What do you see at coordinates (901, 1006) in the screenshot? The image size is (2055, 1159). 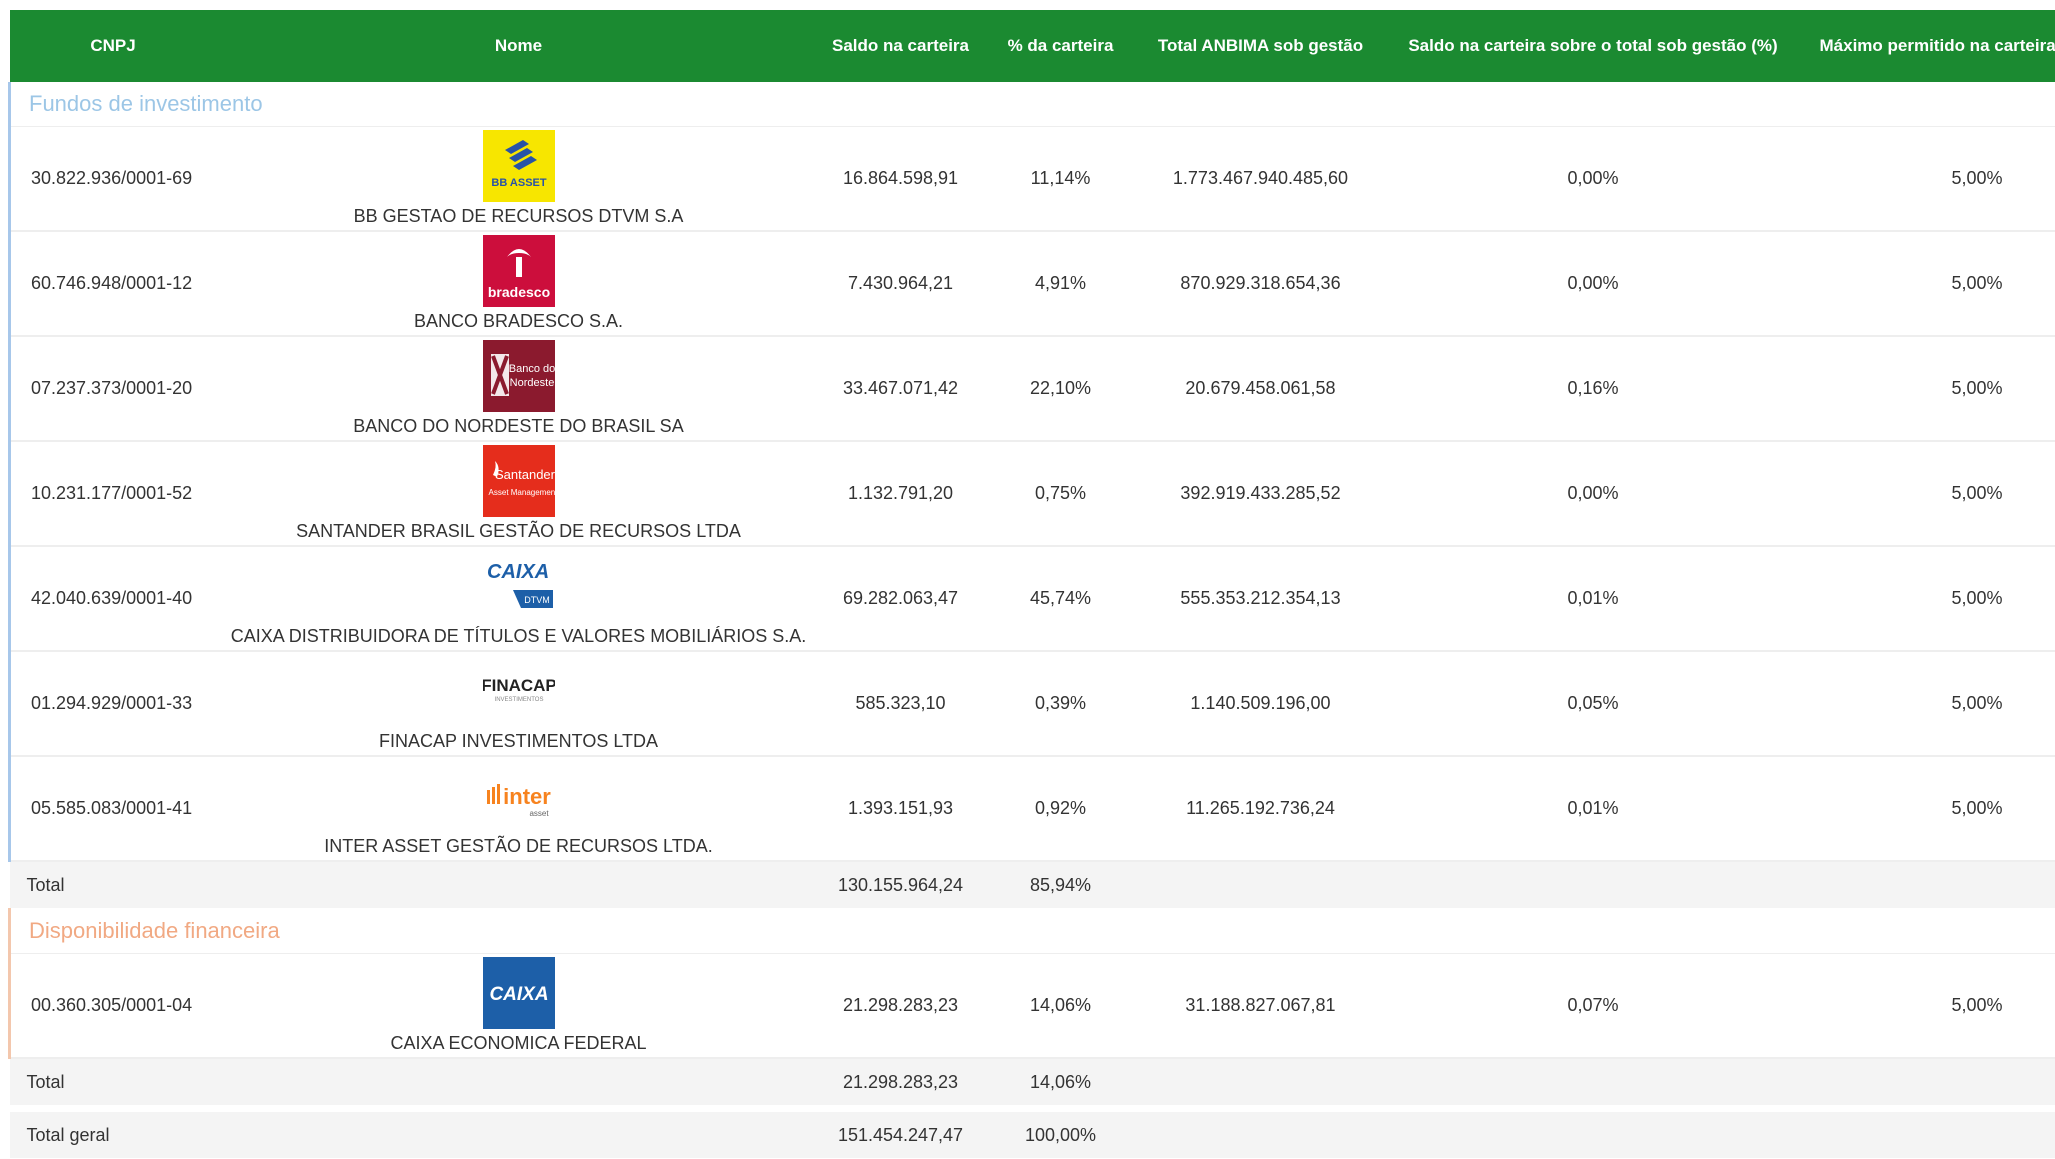 I see `saldo-cell: 21.298.283,23` at bounding box center [901, 1006].